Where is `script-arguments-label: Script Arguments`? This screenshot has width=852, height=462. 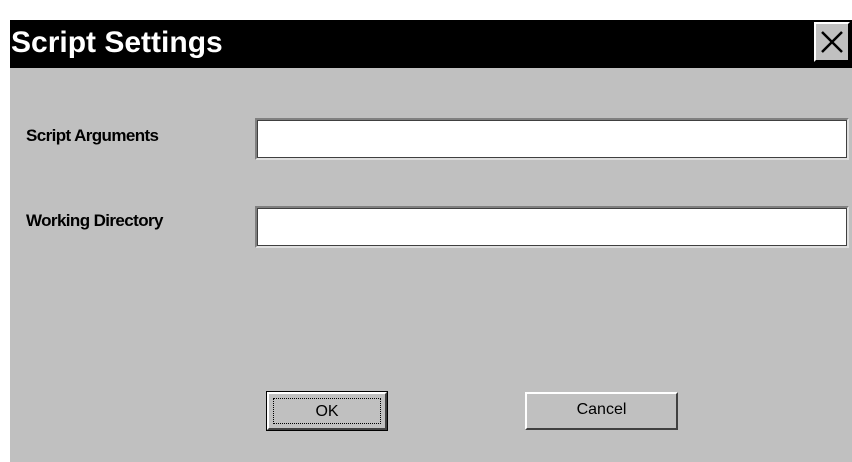
script-arguments-label: Script Arguments is located at coordinates (92, 135).